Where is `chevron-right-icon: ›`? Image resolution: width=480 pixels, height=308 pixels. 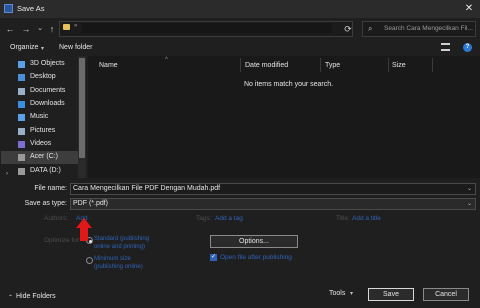
chevron-right-icon: › is located at coordinates (7, 174).